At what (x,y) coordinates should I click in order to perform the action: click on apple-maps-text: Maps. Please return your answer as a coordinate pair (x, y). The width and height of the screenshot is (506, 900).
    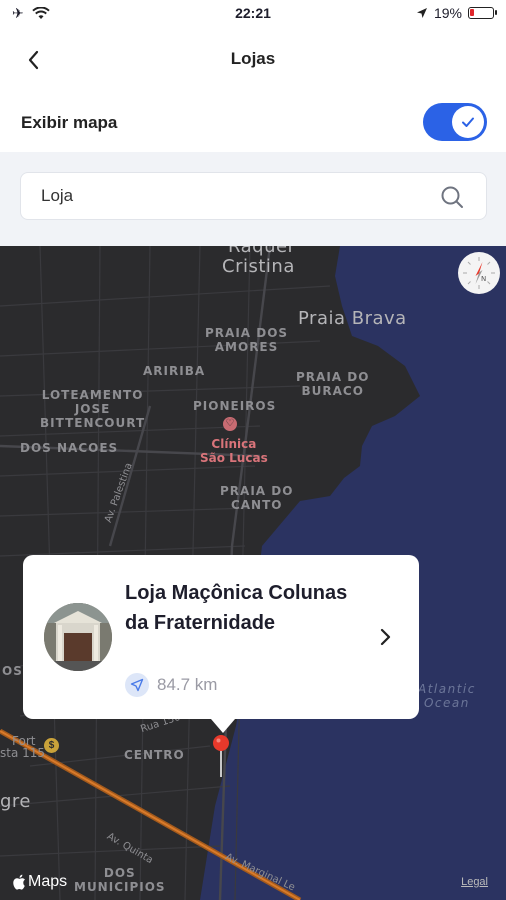
    Looking at the image, I should click on (48, 881).